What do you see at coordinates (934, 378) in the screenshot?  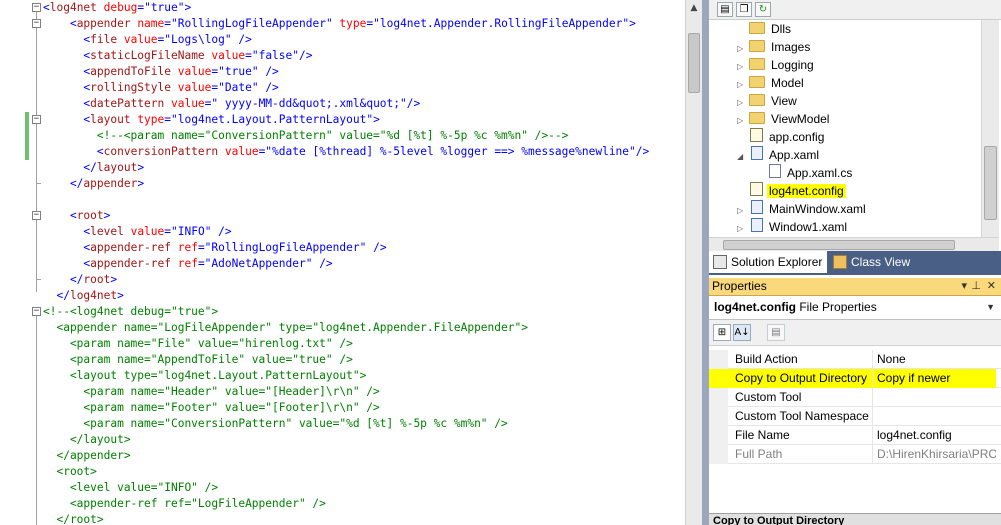 I see `property-value: Copy if newer` at bounding box center [934, 378].